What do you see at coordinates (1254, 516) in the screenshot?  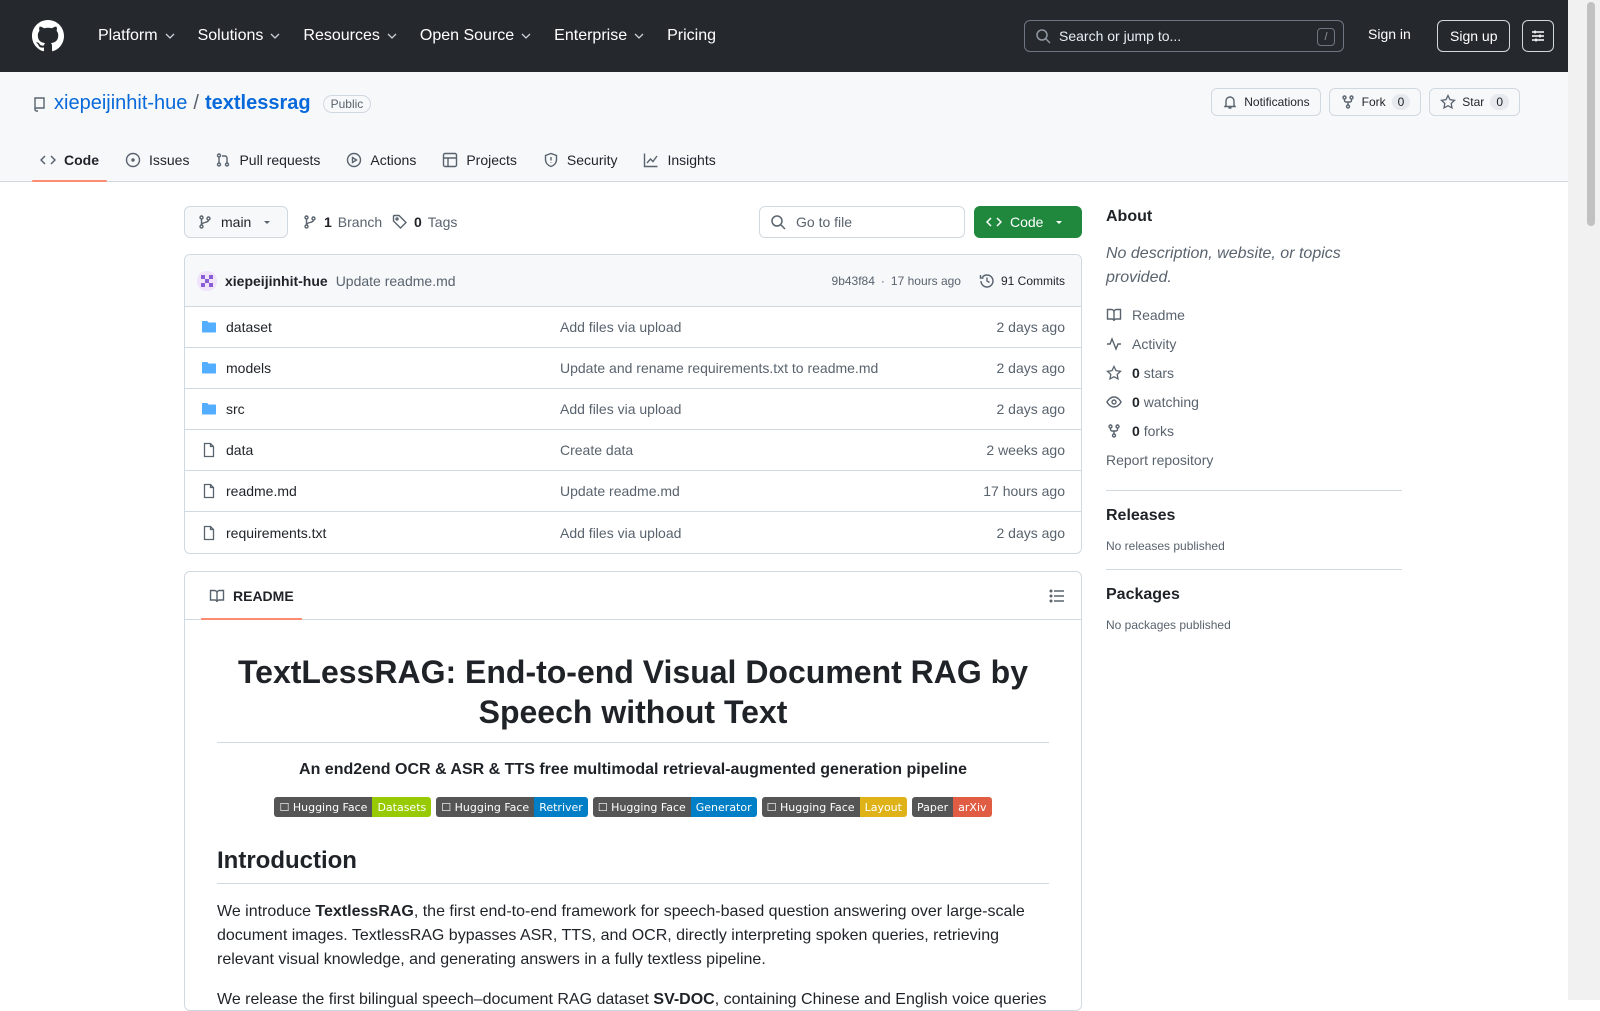 I see `releases-heading: Releases` at bounding box center [1254, 516].